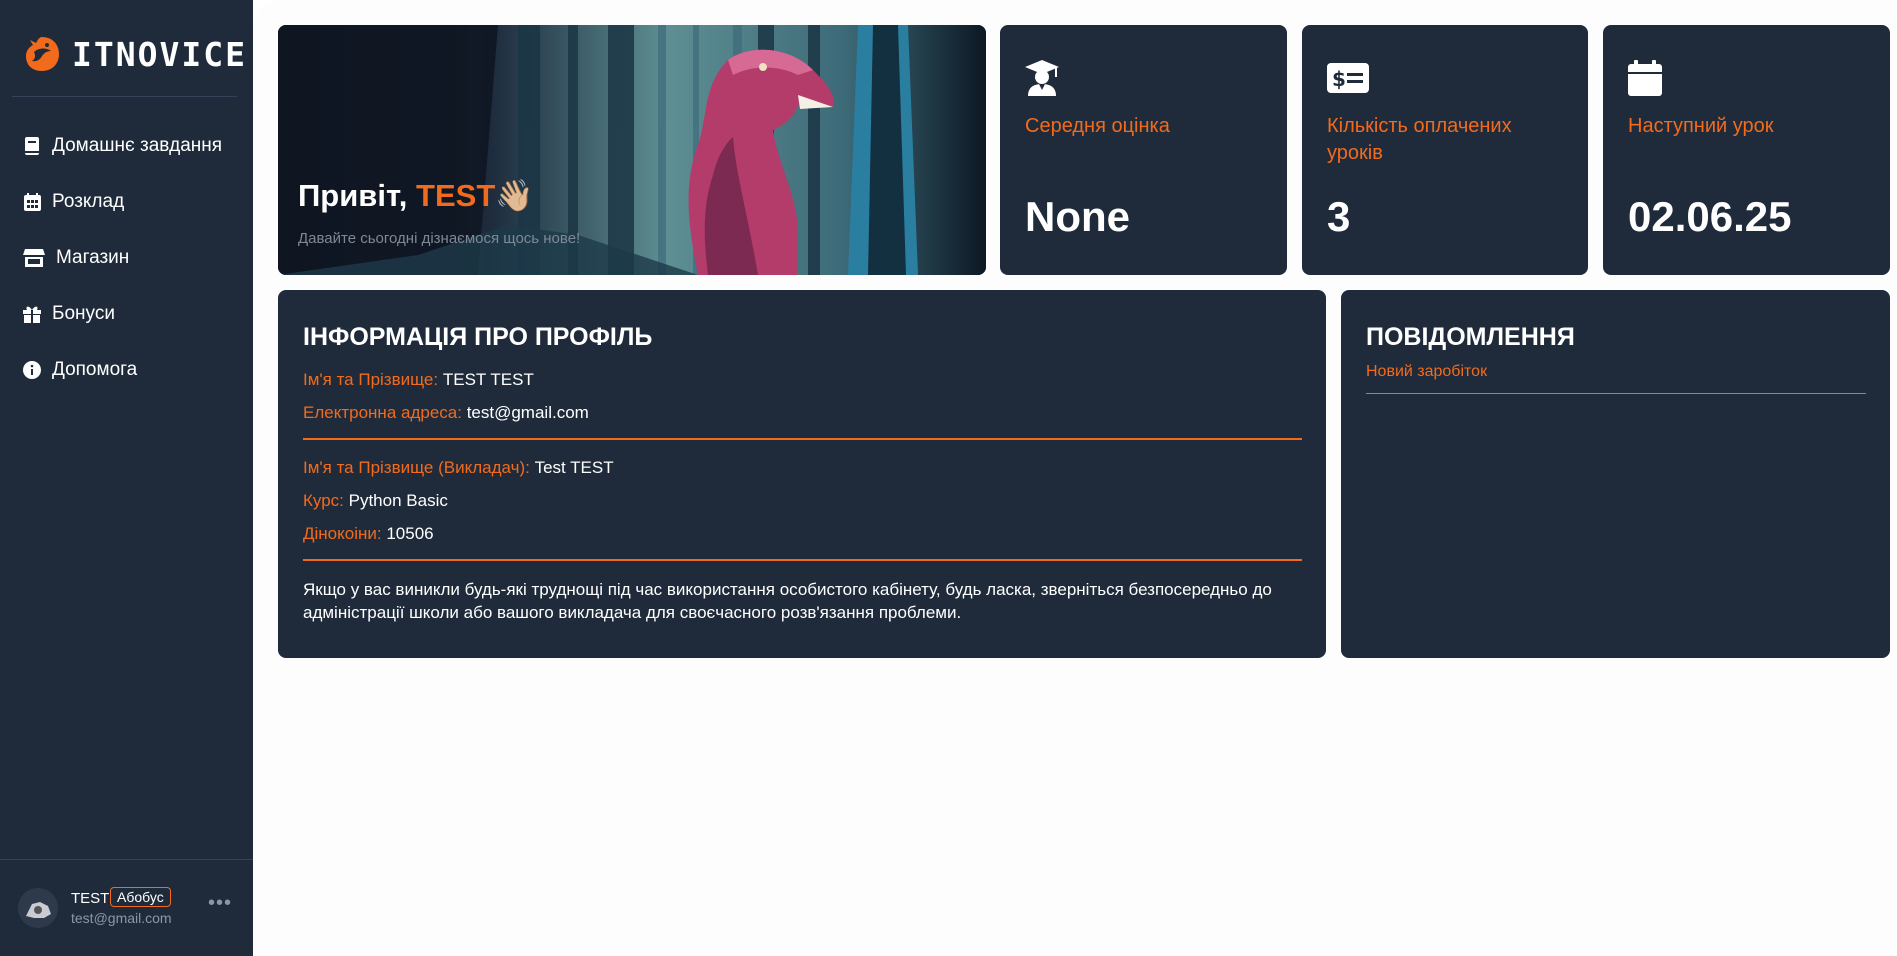 This screenshot has width=1897, height=956. What do you see at coordinates (446, 412) in the screenshot?
I see `profile-email-row: Електронна адреса: test@gmail.com` at bounding box center [446, 412].